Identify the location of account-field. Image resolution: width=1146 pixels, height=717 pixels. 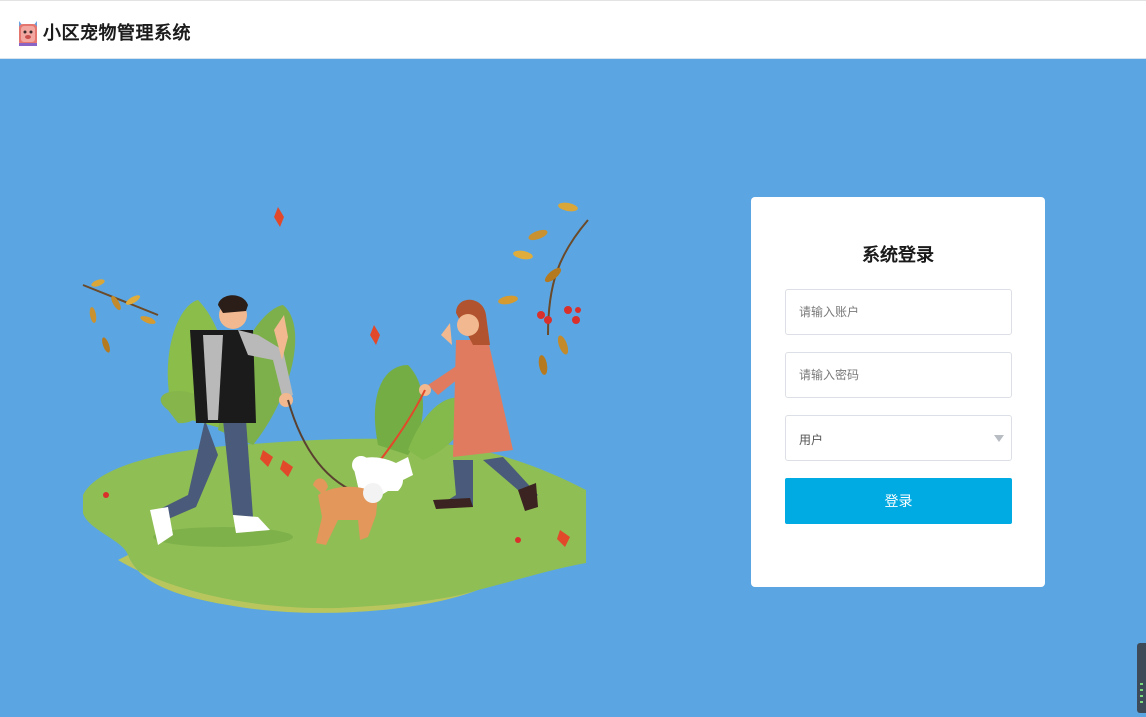
(898, 312).